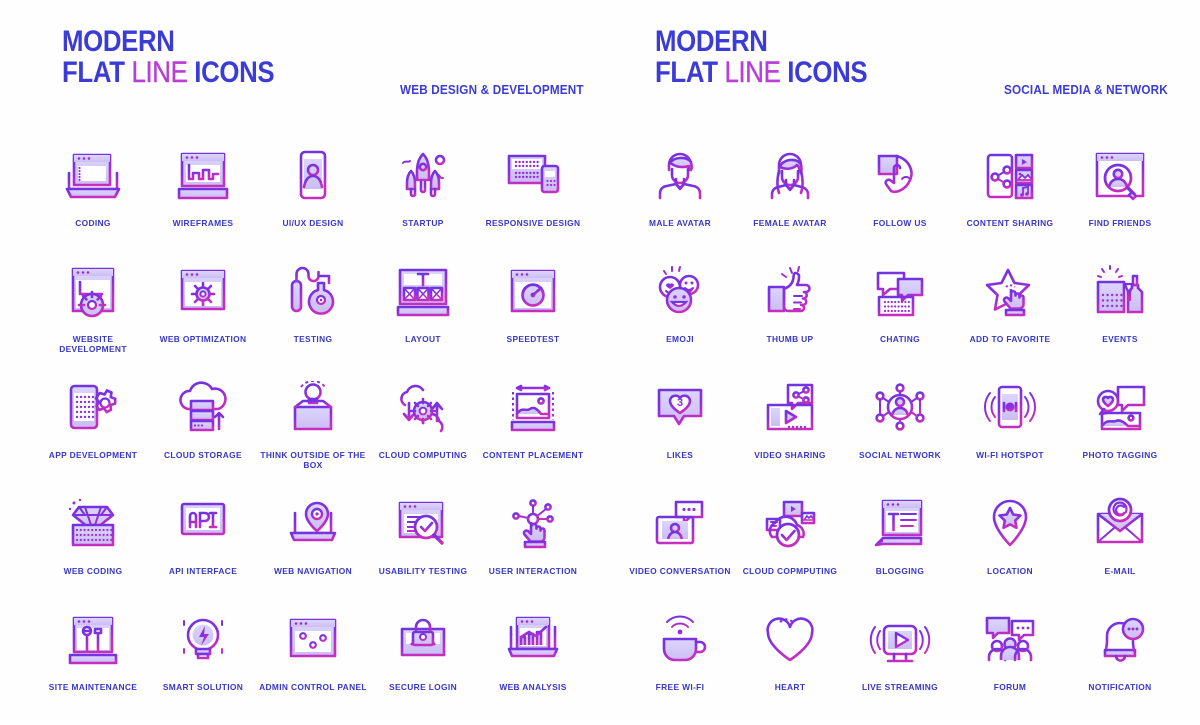  What do you see at coordinates (423, 551) in the screenshot?
I see `icon-cell-usability-testing: USABILITY TESTING` at bounding box center [423, 551].